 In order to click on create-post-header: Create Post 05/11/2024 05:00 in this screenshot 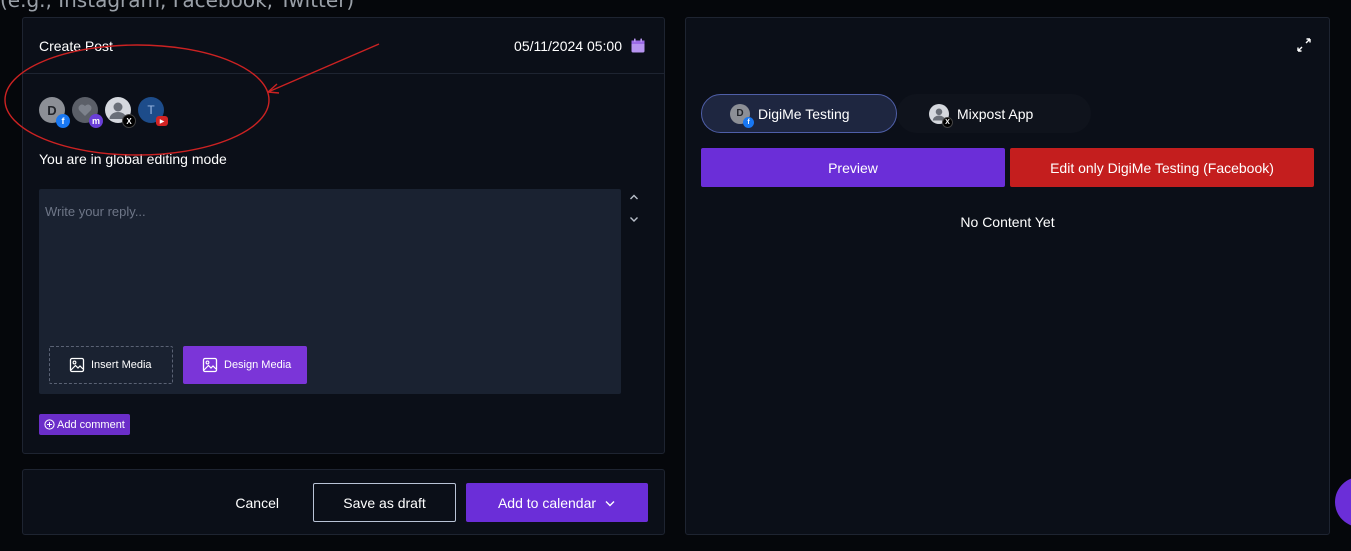, I will do `click(343, 46)`.